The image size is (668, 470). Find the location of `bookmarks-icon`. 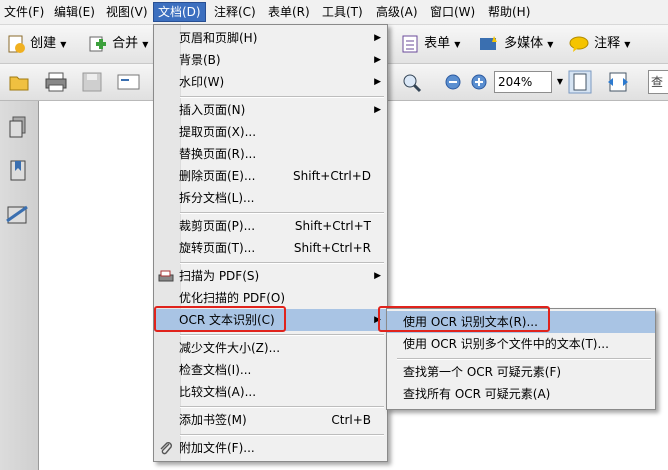

bookmarks-icon is located at coordinates (18, 171).